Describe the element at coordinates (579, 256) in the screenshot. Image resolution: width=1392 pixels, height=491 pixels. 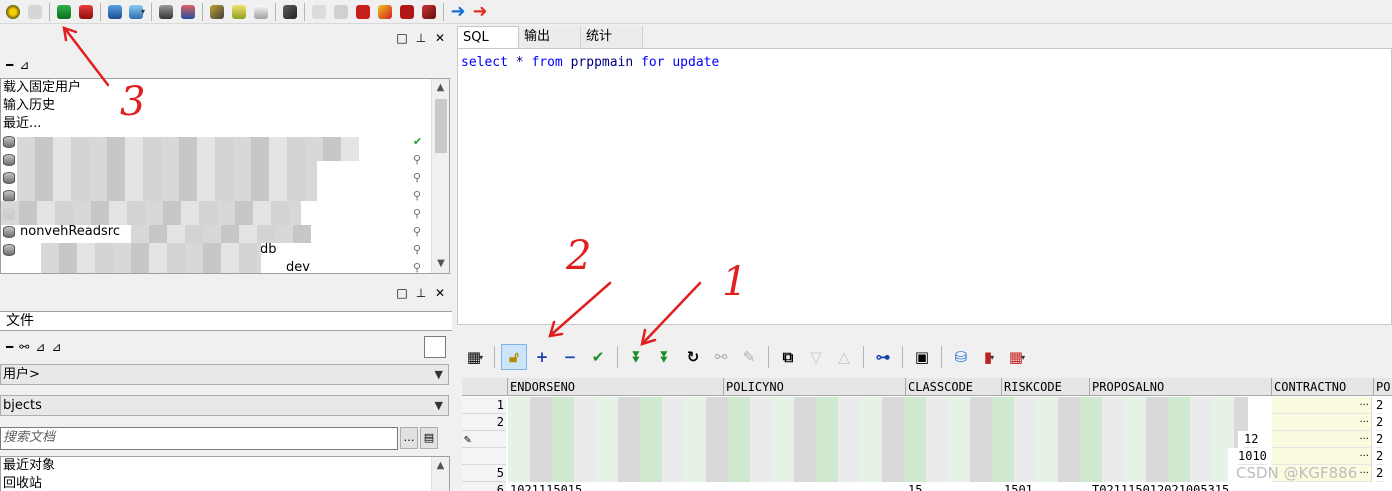
I see `annotation-label: 2` at that location.